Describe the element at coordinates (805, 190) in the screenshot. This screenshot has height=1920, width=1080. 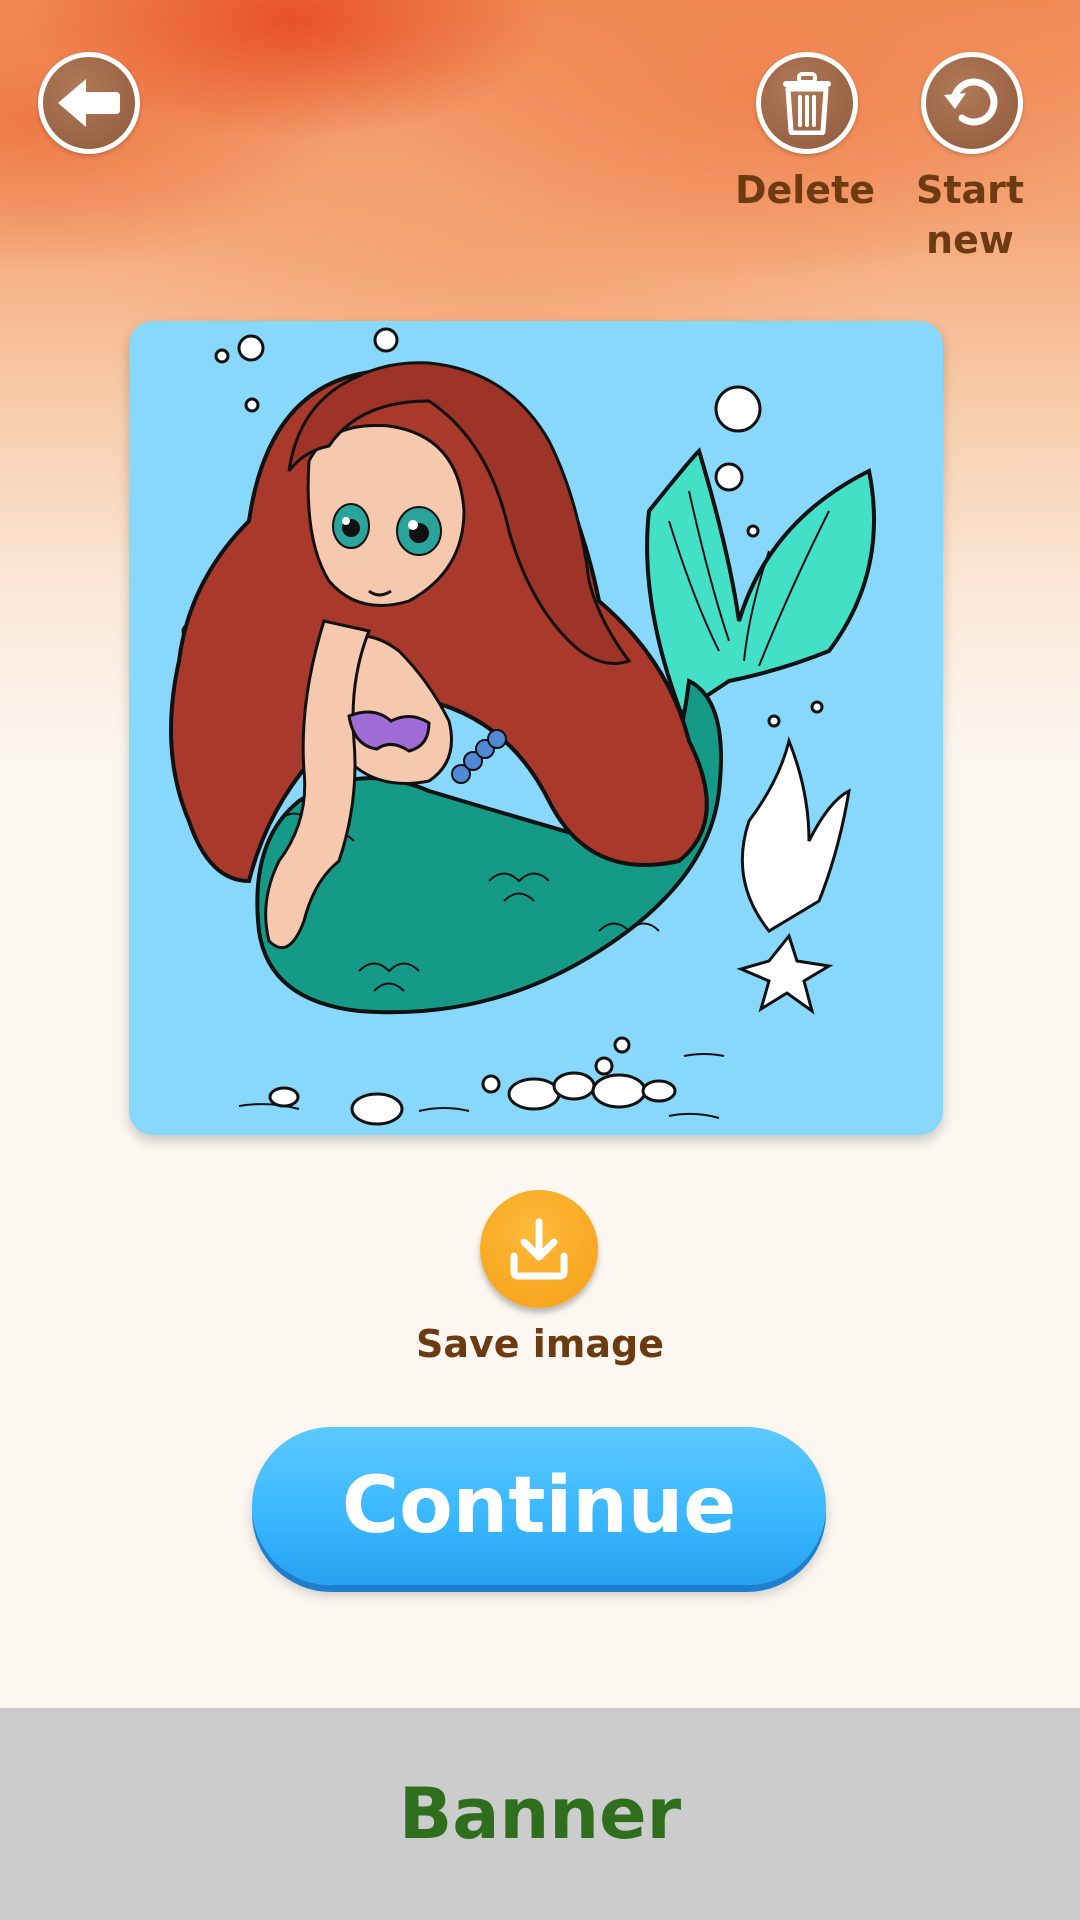
I see `delete-label: Delete` at that location.